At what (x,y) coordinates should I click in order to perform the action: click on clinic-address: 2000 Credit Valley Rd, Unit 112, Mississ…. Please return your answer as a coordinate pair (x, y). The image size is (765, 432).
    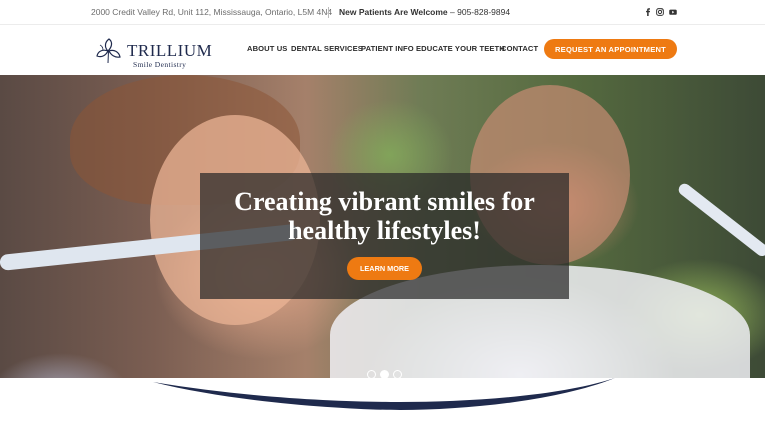
    Looking at the image, I should click on (212, 12).